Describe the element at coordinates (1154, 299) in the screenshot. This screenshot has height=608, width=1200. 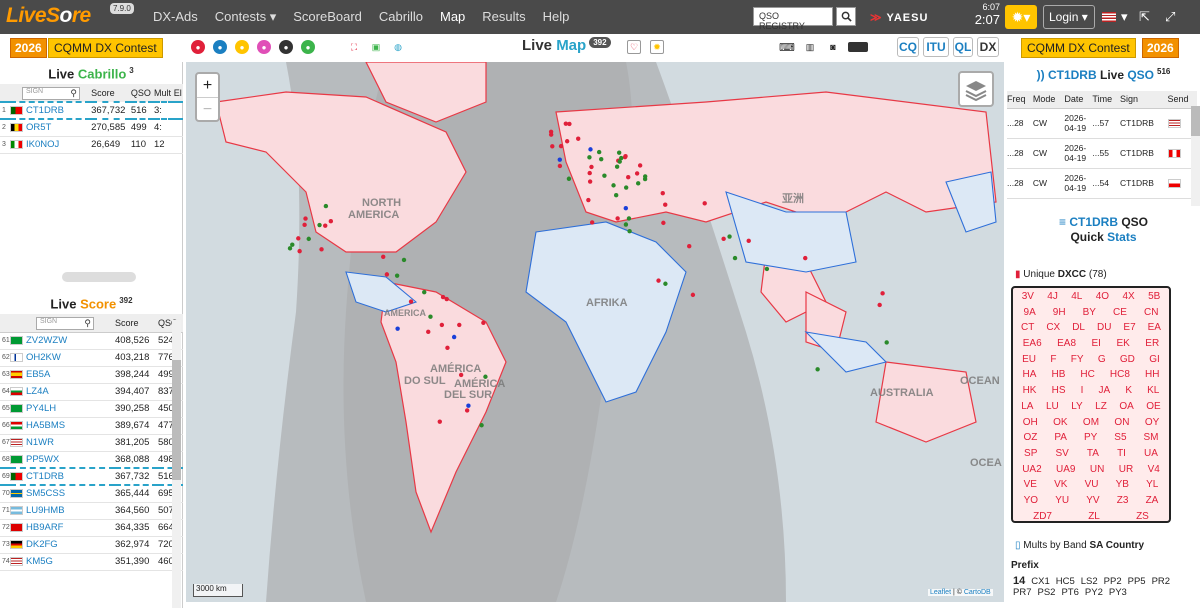
I see `dxcc-entity: 5B` at that location.